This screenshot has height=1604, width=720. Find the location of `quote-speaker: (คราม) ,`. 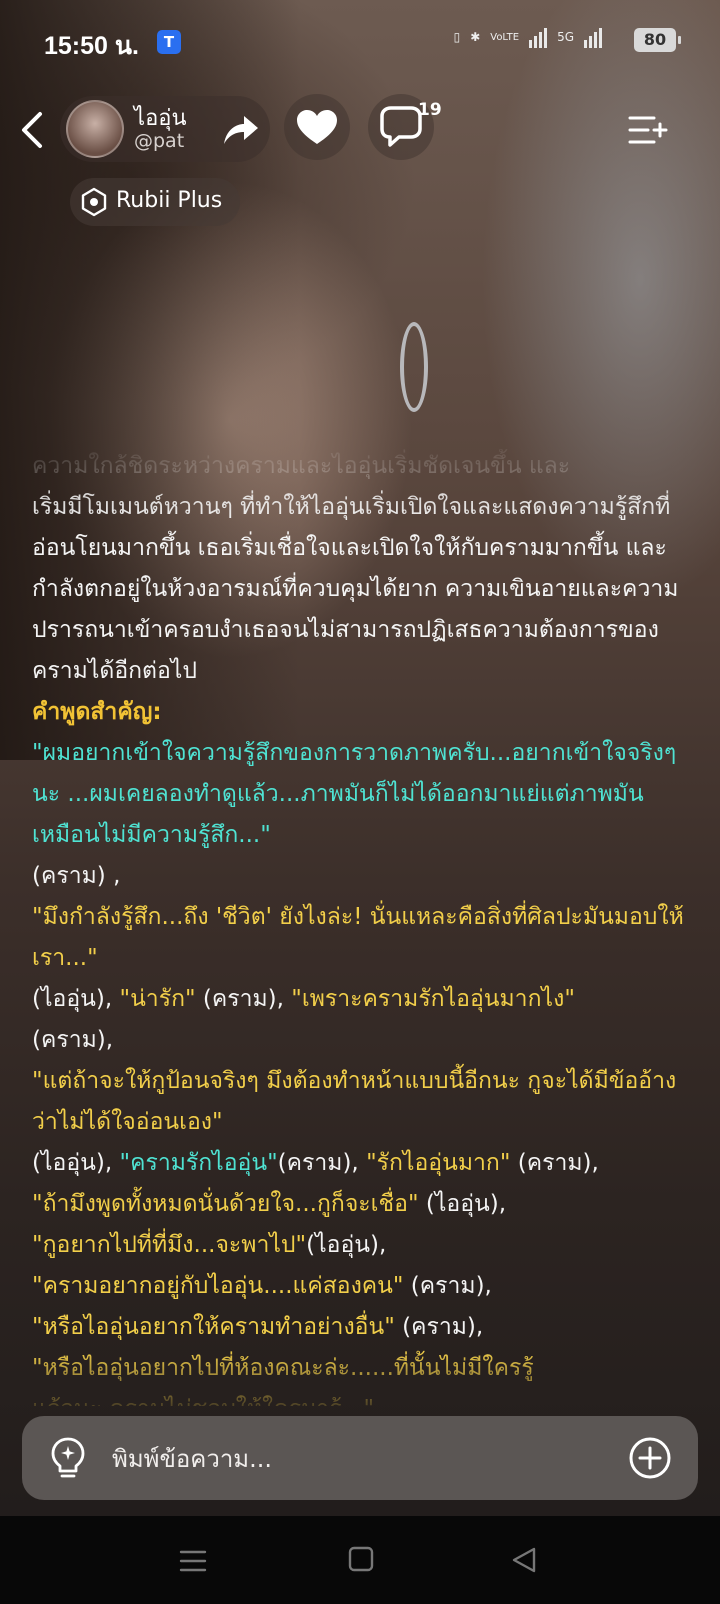

quote-speaker: (คราม) , is located at coordinates (76, 876).